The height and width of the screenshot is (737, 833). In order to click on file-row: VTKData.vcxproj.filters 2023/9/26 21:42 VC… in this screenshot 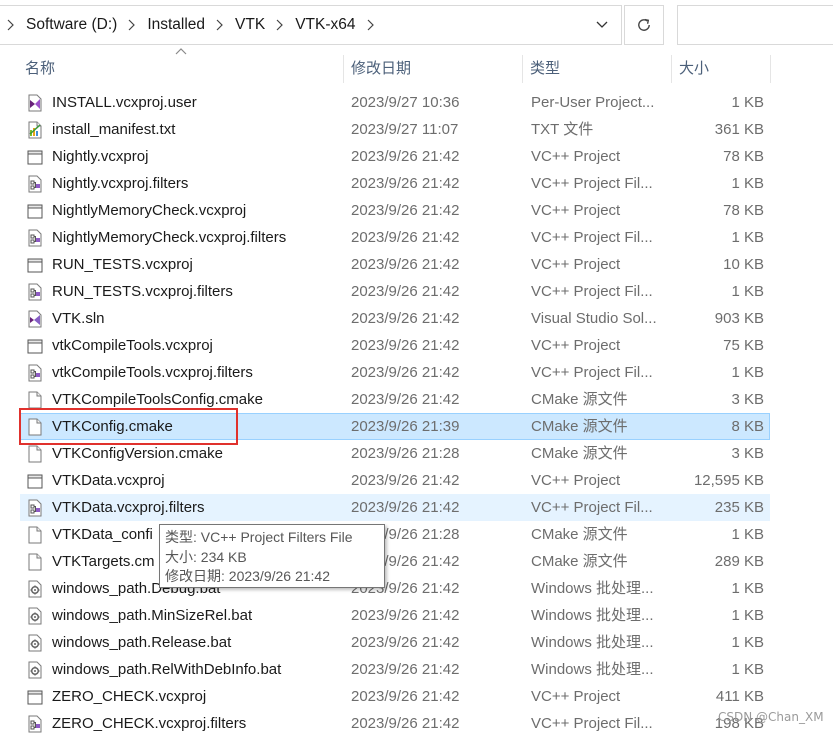, I will do `click(416, 507)`.